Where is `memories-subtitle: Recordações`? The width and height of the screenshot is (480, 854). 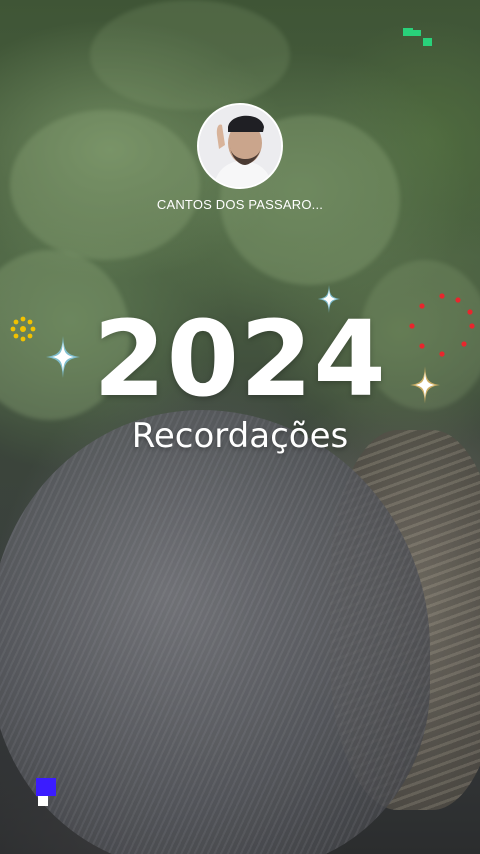 memories-subtitle: Recordações is located at coordinates (240, 436).